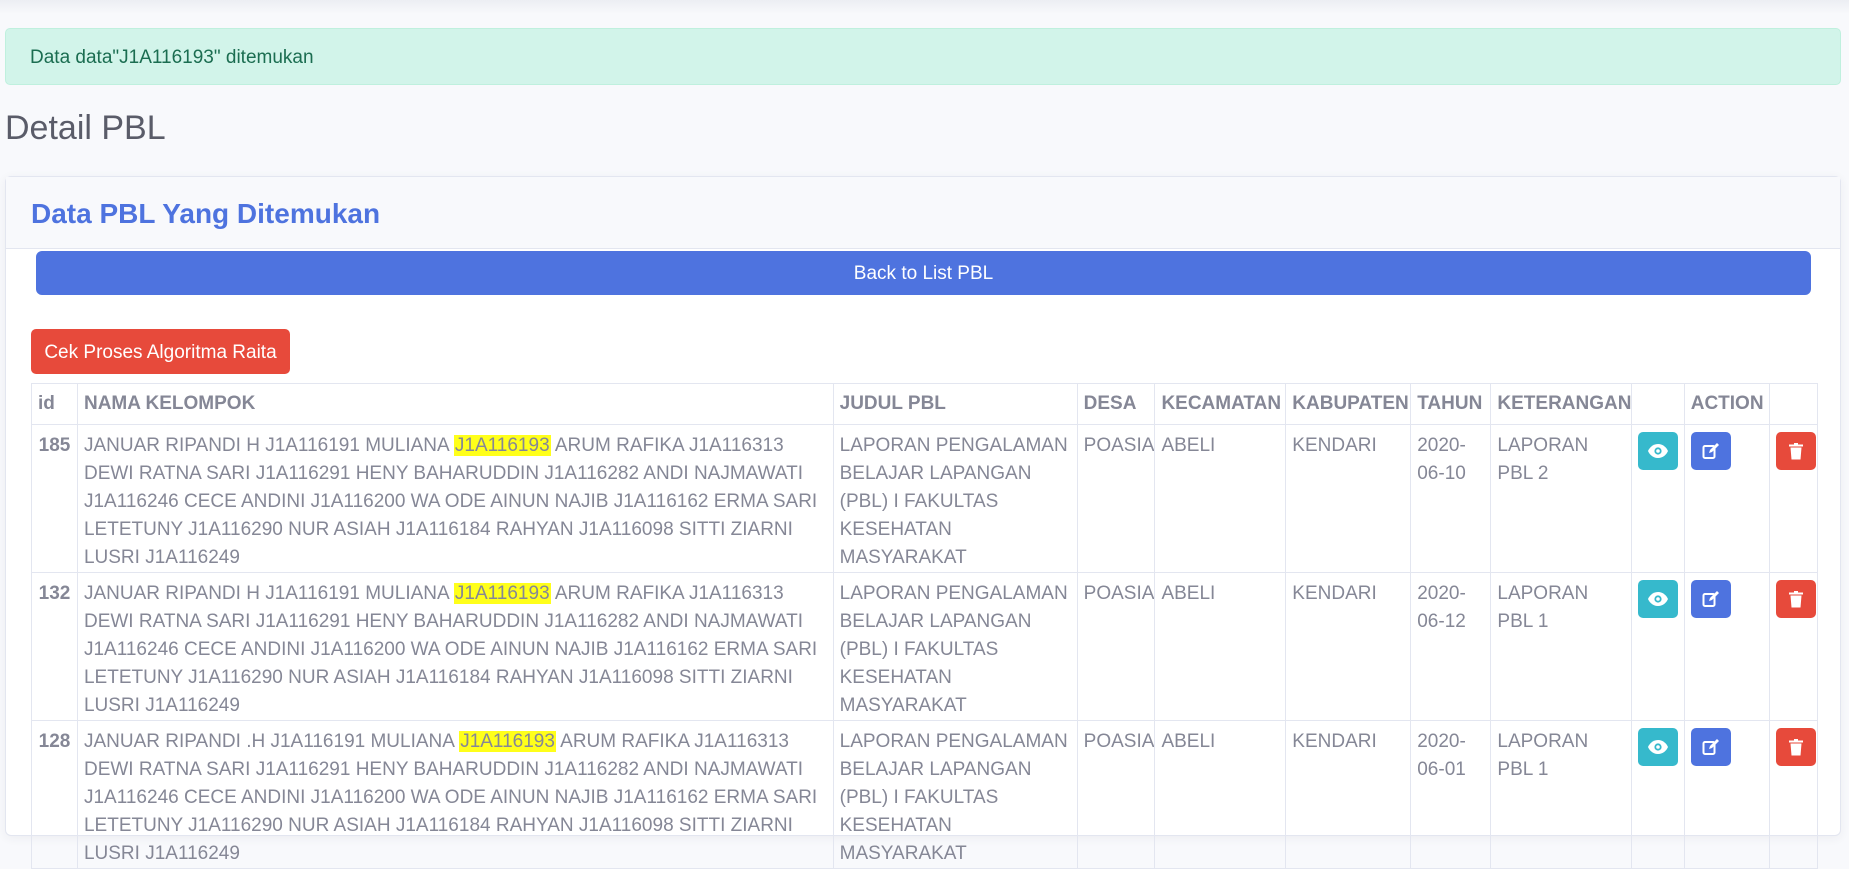  Describe the element at coordinates (85, 128) in the screenshot. I see `page-title: Detail PBL` at that location.